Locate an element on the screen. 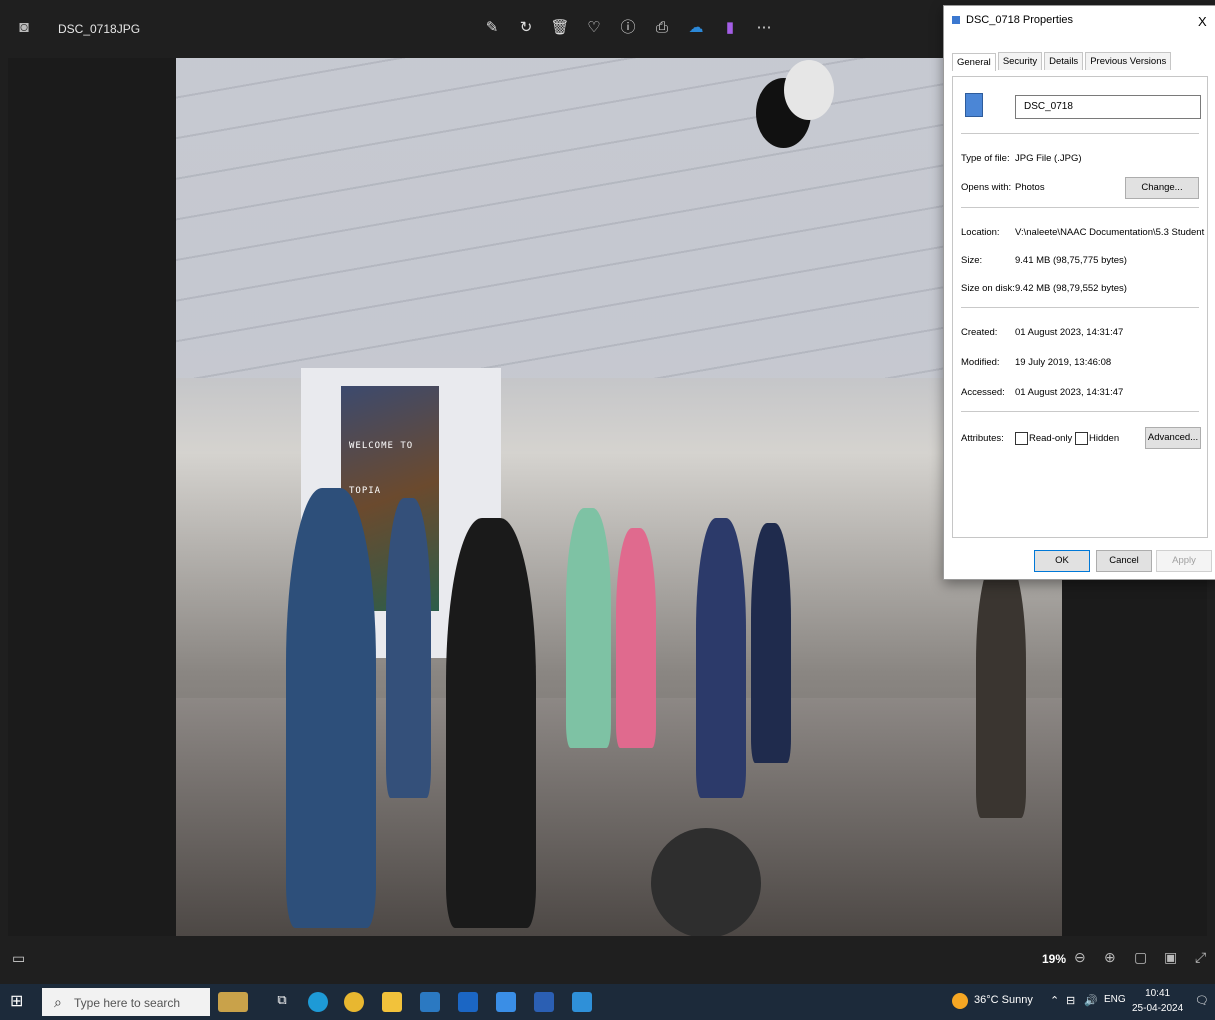  print-icon: ⎙ is located at coordinates (662, 28).